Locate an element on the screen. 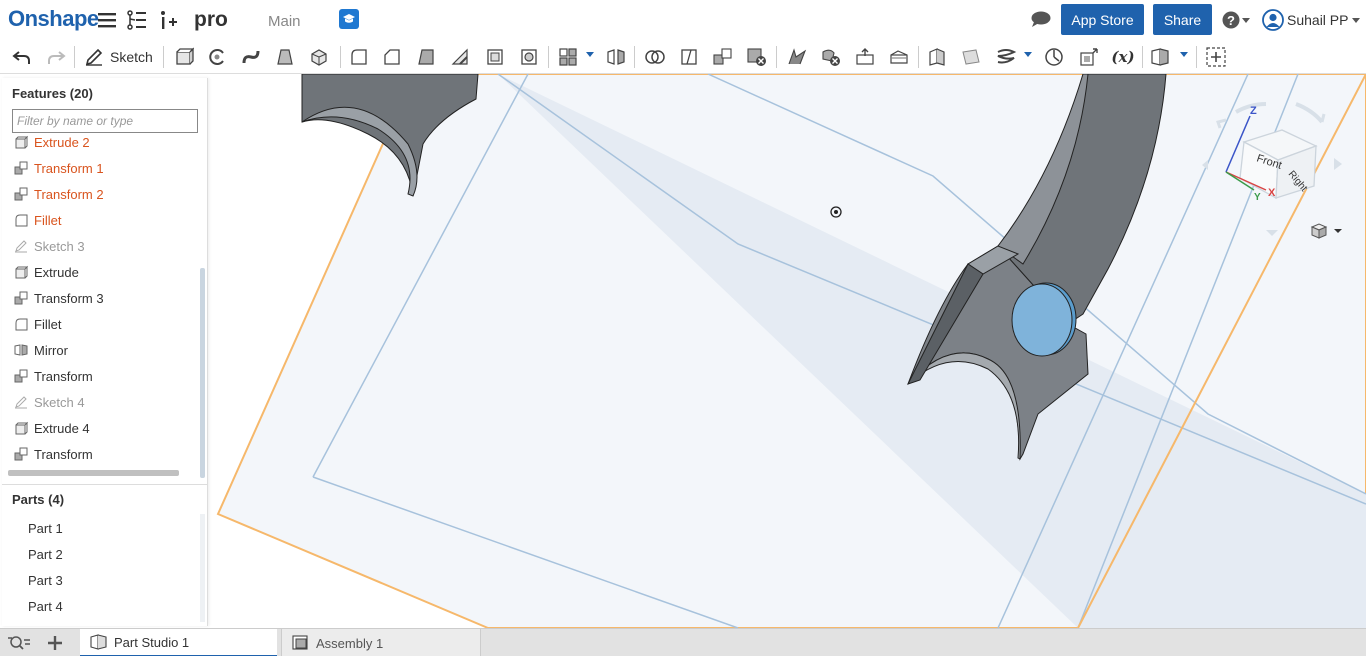  feature-list-horizontal-scrollbar is located at coordinates (93, 473).